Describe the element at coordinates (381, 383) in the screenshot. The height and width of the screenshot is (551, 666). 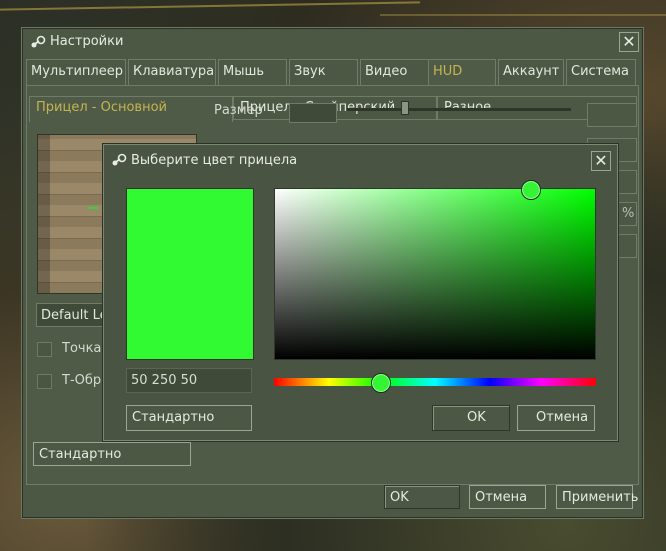
I see `hue-slider-handle` at that location.